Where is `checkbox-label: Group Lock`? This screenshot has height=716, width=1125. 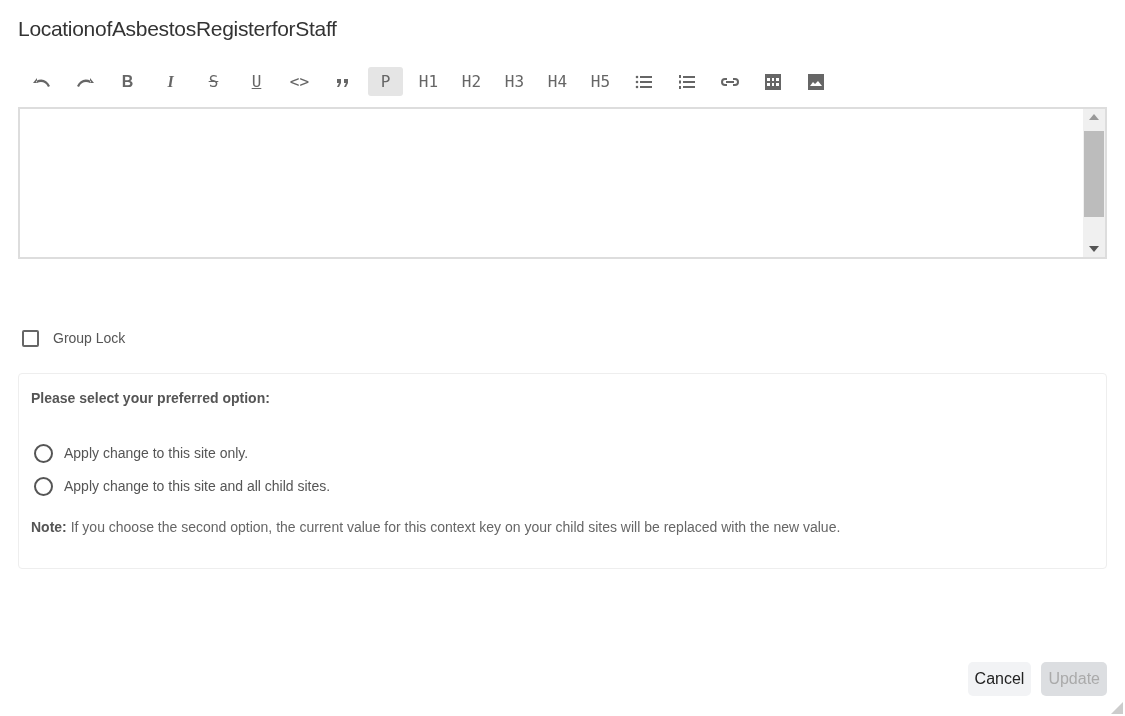
checkbox-label: Group Lock is located at coordinates (89, 339).